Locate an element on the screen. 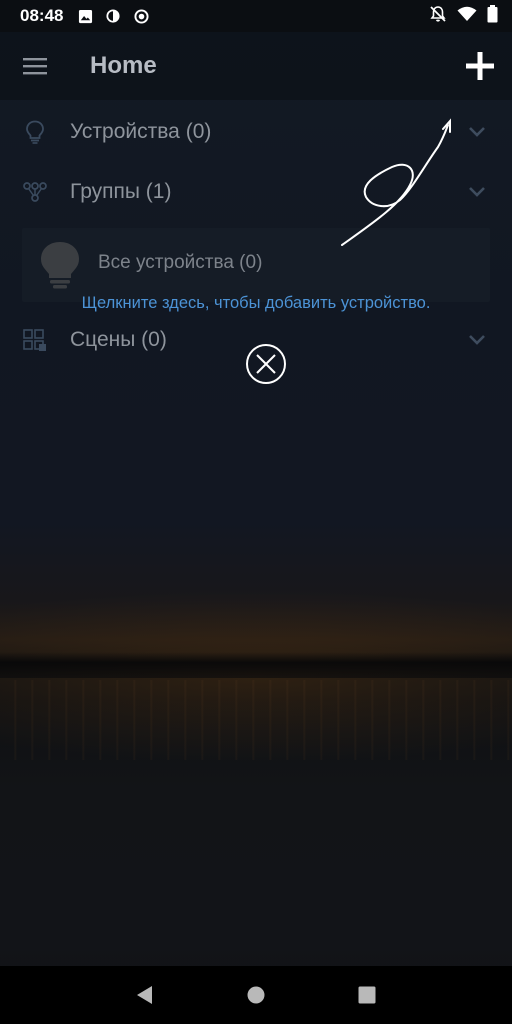  plus-icon is located at coordinates (480, 66).